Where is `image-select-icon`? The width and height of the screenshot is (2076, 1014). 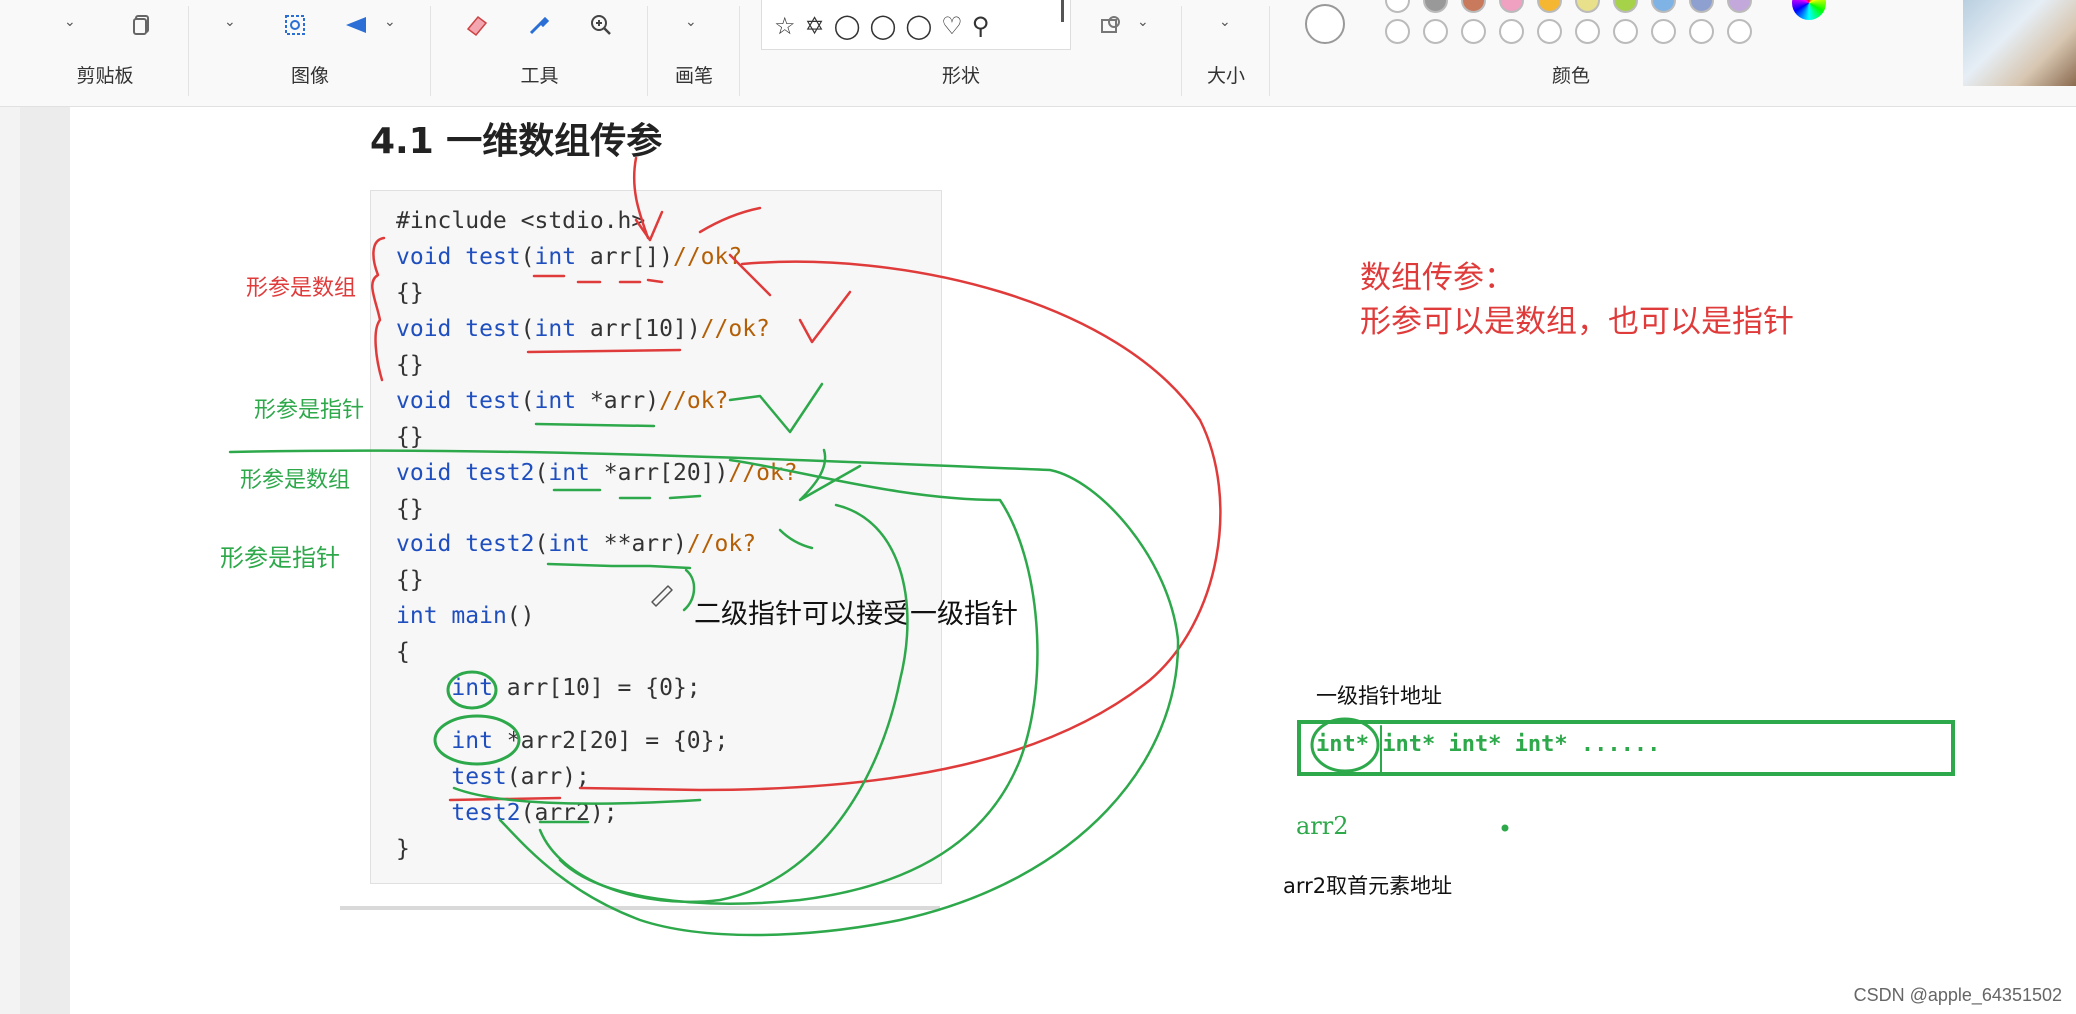 image-select-icon is located at coordinates (295, 25).